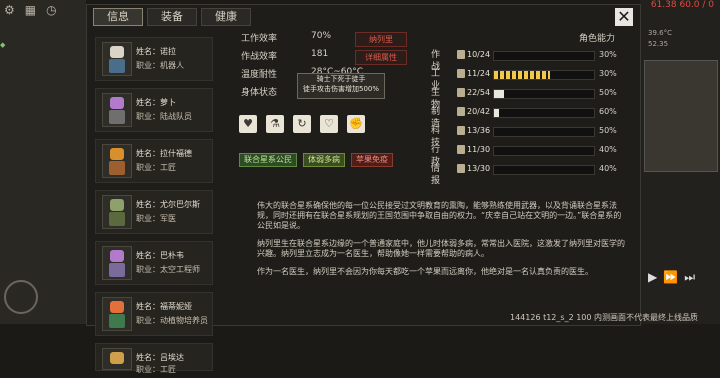 This screenshot has width=720, height=378. Describe the element at coordinates (302, 73) in the screenshot. I see `temperature-tolerance-row: 温度耐性 28°C~60°C` at that location.